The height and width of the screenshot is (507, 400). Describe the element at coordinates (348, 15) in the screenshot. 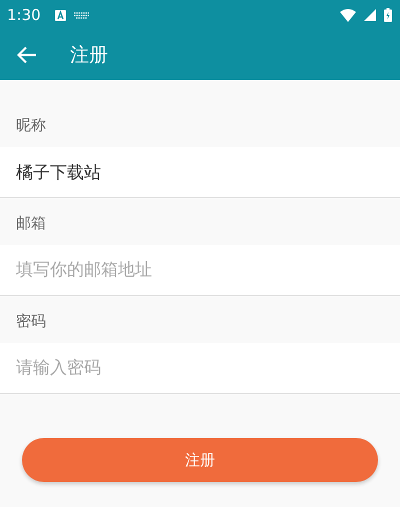

I see `wifi-icon` at that location.